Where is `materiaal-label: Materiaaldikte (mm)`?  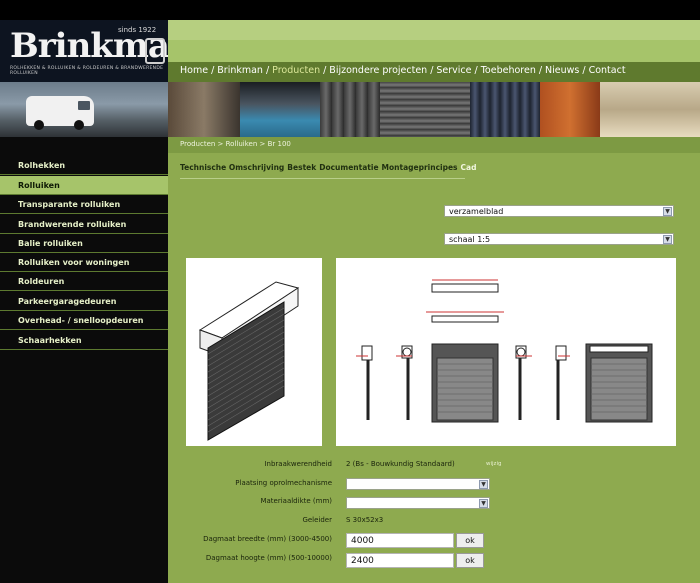
materiaal-label: Materiaaldikte (mm) is located at coordinates (296, 501).